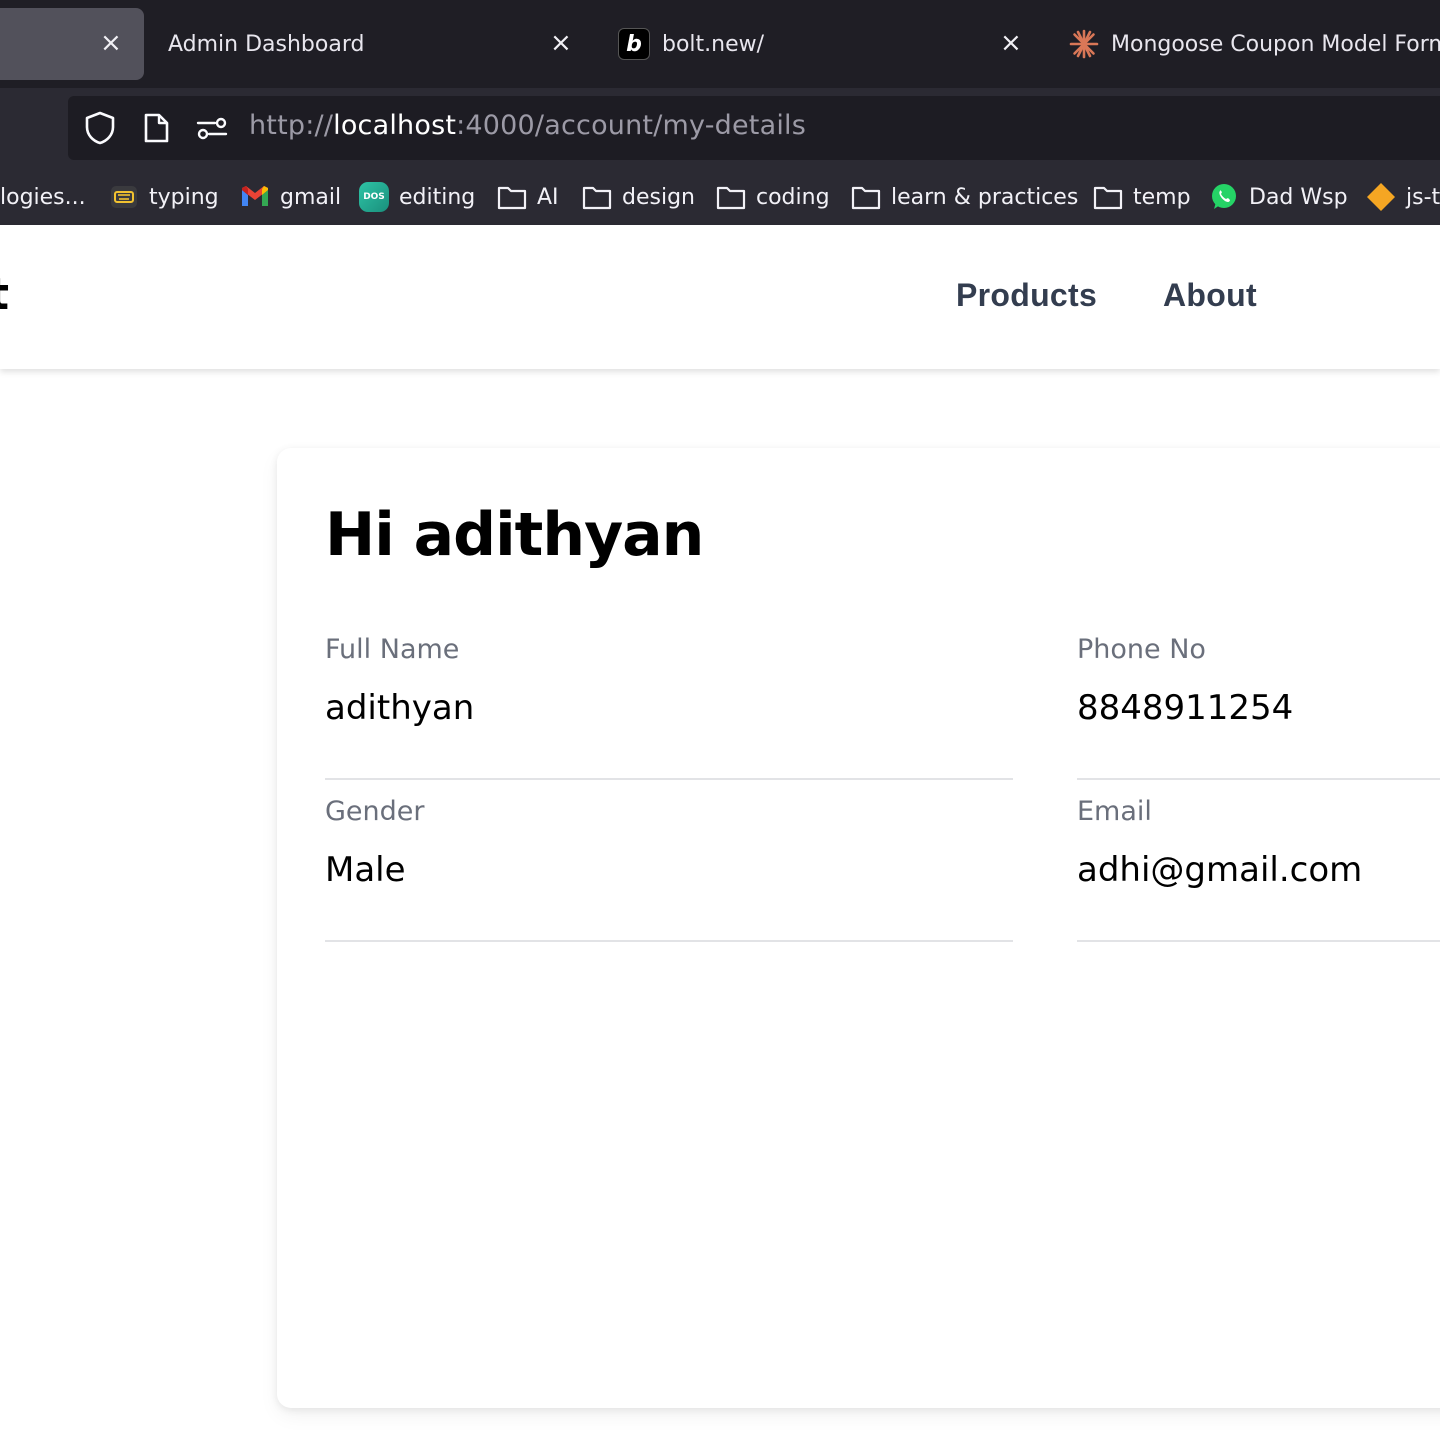 The image size is (1440, 1440). What do you see at coordinates (1403, 197) in the screenshot?
I see `bookmark-js: js-t` at bounding box center [1403, 197].